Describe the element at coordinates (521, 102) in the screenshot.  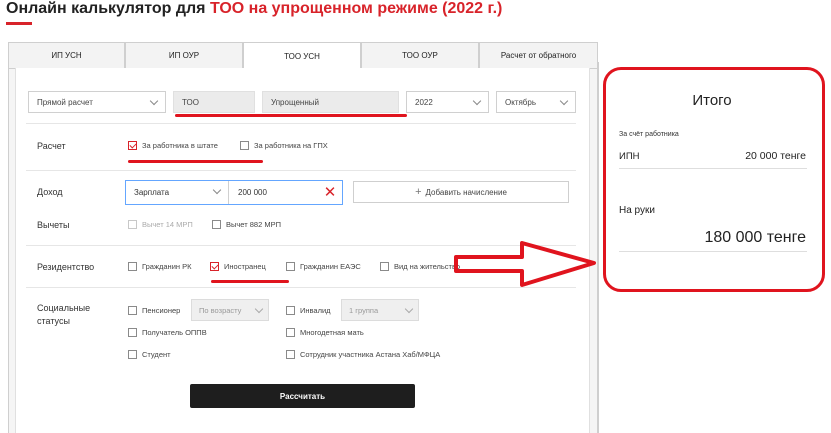
I see `month-value: Октябрь` at that location.